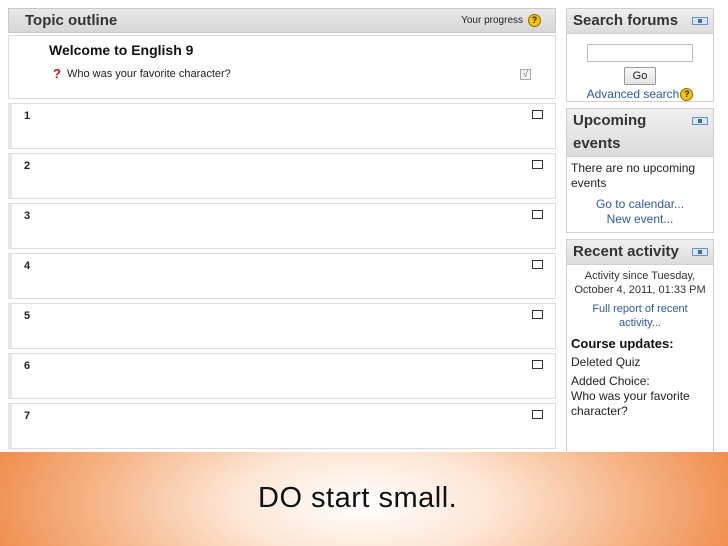 The width and height of the screenshot is (728, 546). I want to click on block-header: Search forums, so click(640, 21).